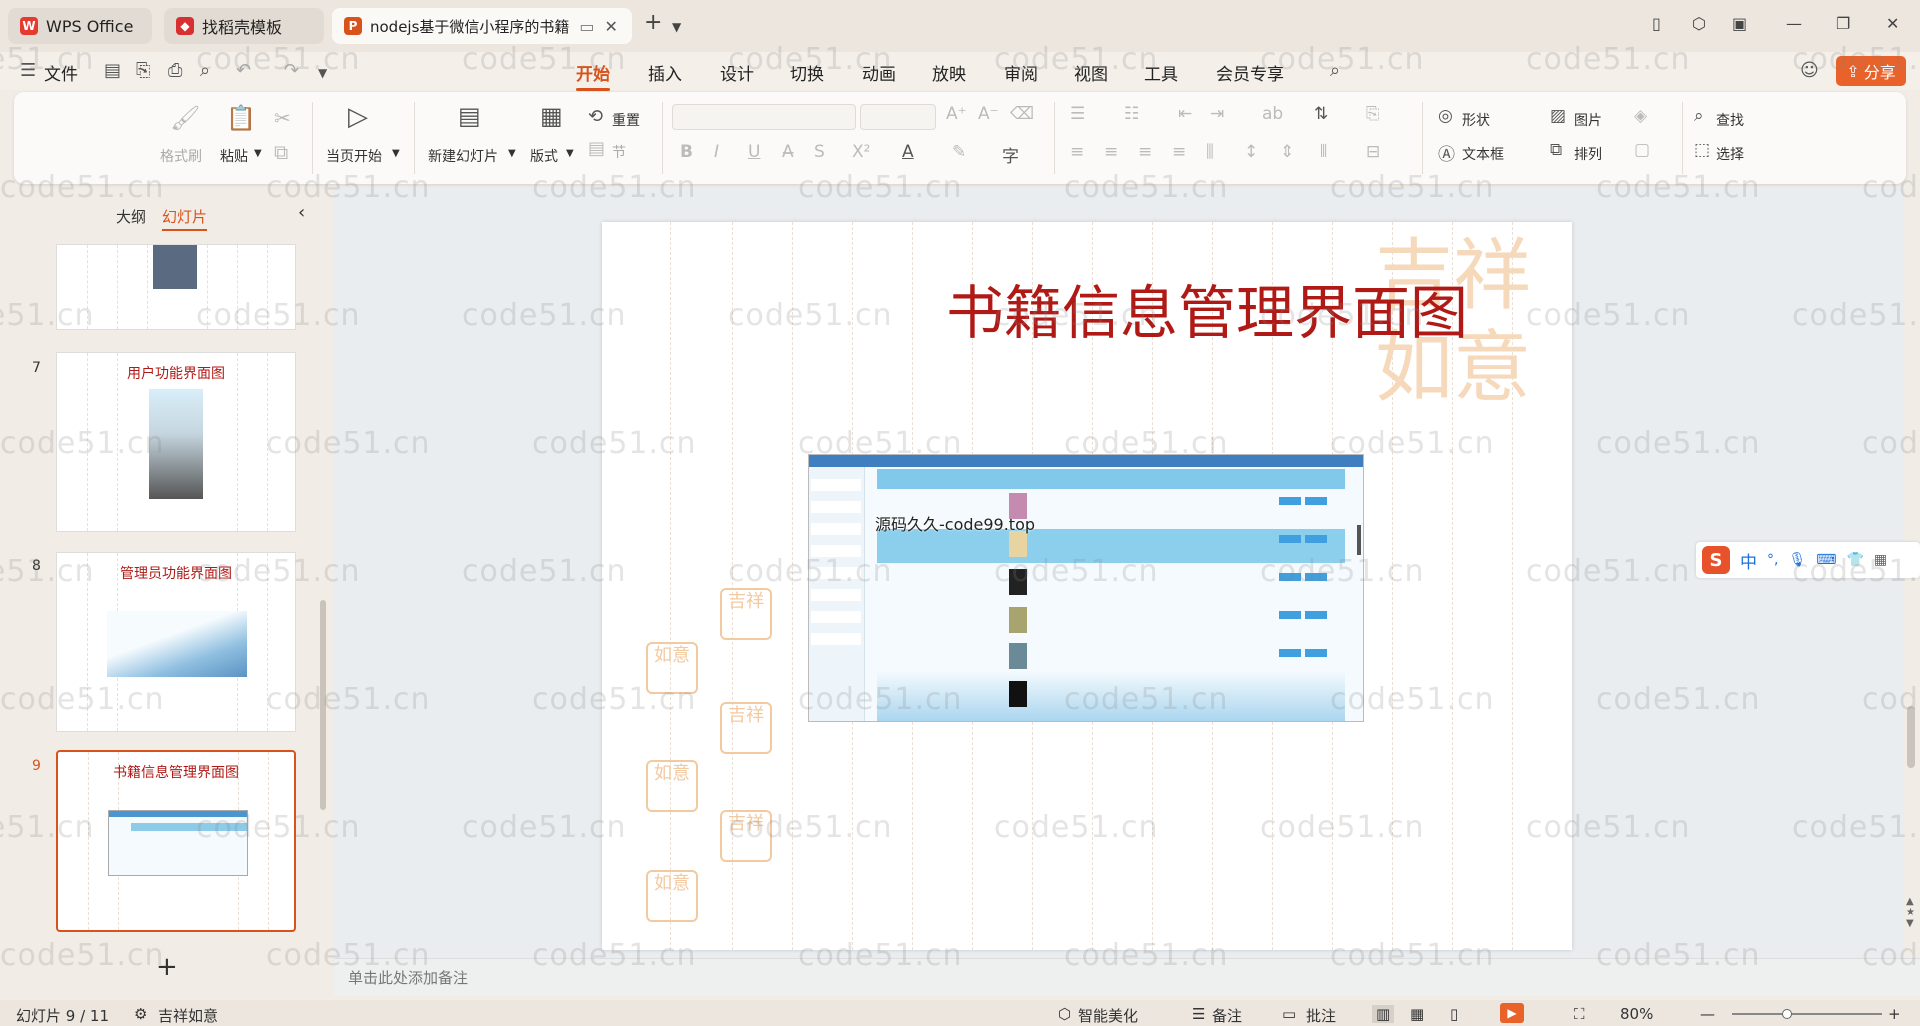 The image size is (1920, 1026). I want to click on phonetic-icon: 字, so click(1010, 154).